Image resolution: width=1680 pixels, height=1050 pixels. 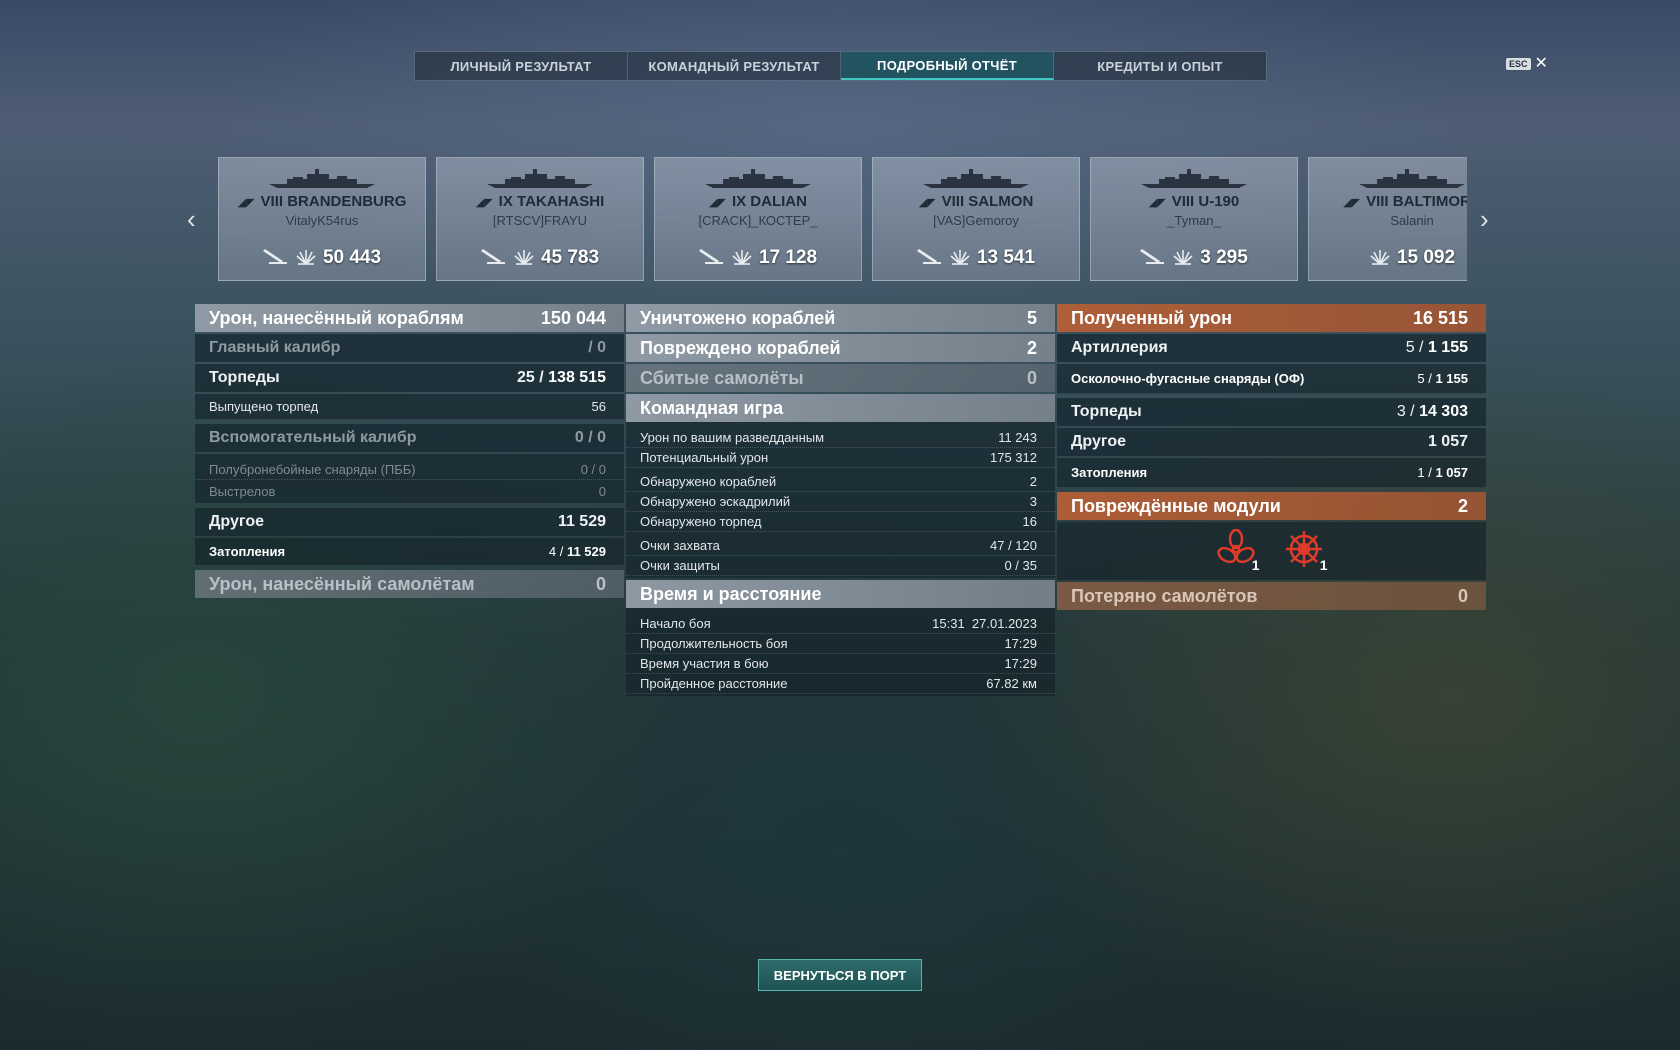 What do you see at coordinates (409, 348) in the screenshot?
I see `main-caliber-row: Главный калибр / 0` at bounding box center [409, 348].